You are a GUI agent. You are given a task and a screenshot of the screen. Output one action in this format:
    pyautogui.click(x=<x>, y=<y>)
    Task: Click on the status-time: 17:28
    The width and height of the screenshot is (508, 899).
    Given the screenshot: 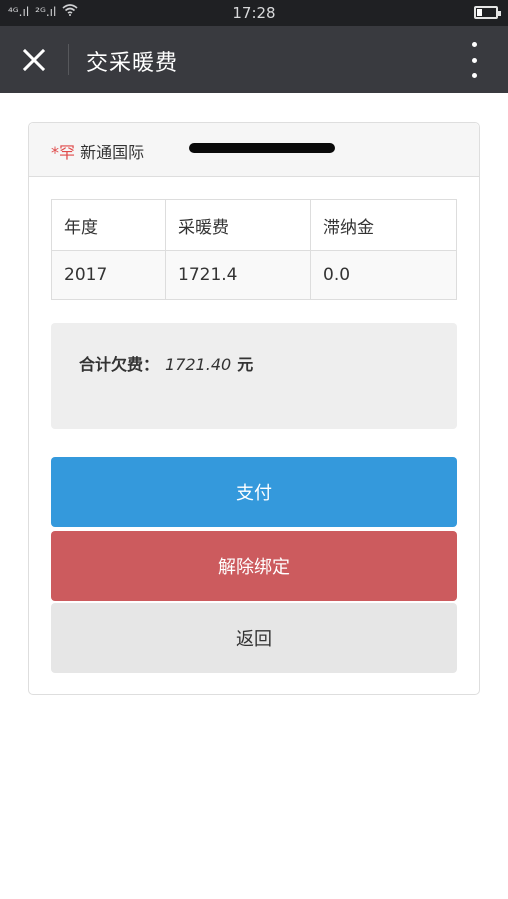 What is the action you would take?
    pyautogui.click(x=254, y=13)
    